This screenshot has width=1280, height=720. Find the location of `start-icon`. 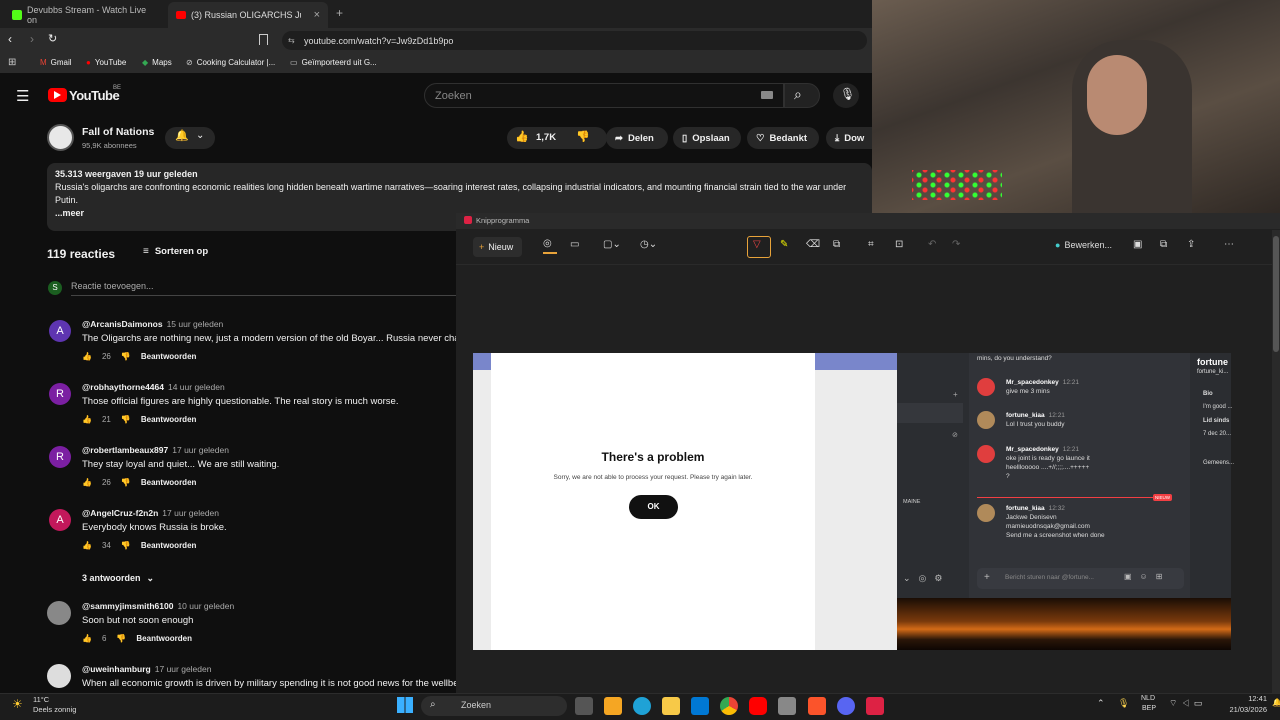

start-icon is located at coordinates (405, 705).